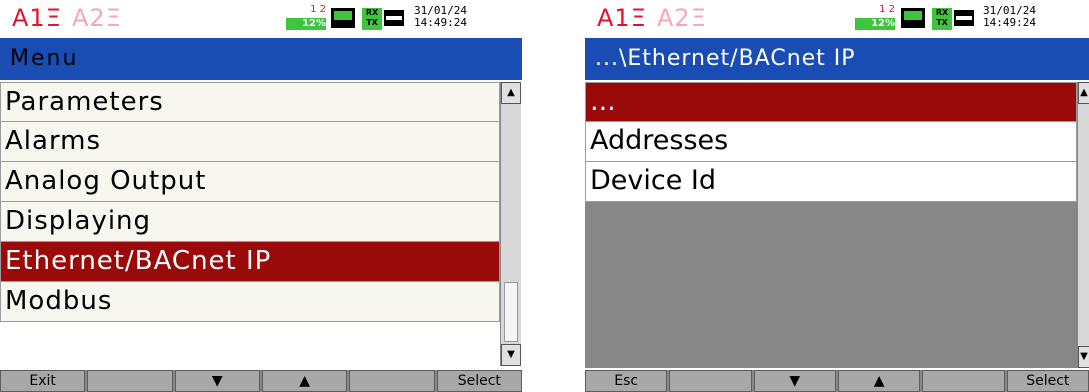 Image resolution: width=1089 pixels, height=392 pixels. I want to click on menu-item-analog-output: Analog Output, so click(250, 182).